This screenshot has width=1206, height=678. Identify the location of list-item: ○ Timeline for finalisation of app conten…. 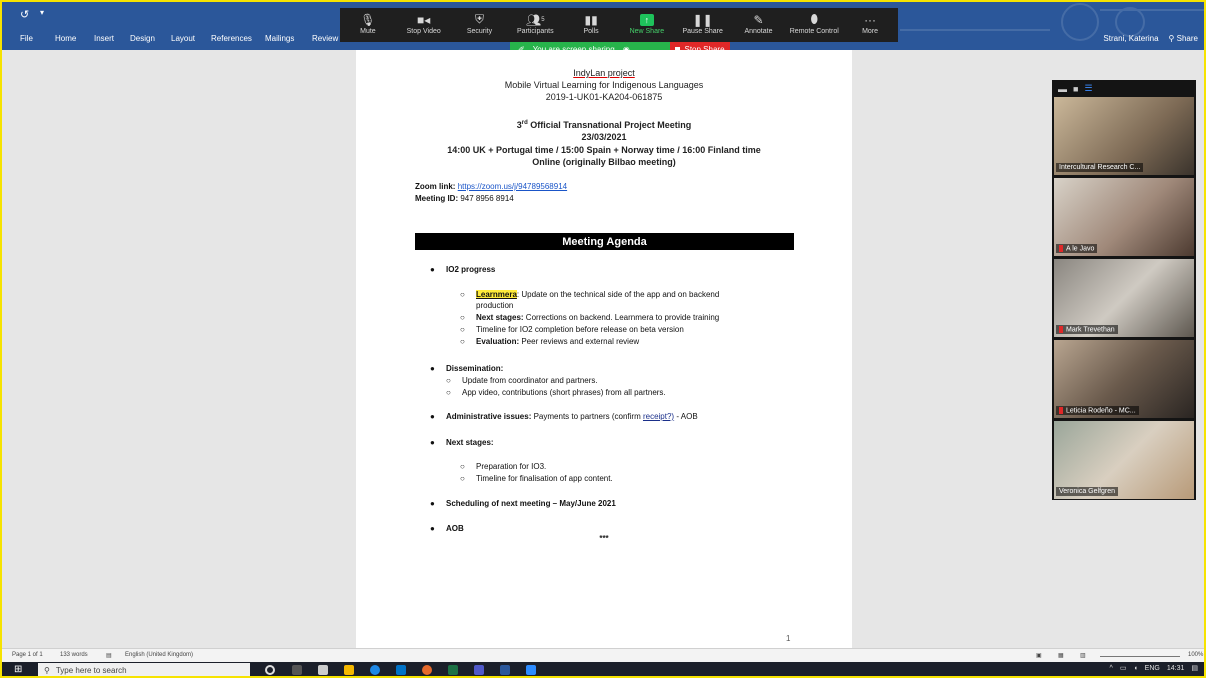
(536, 478).